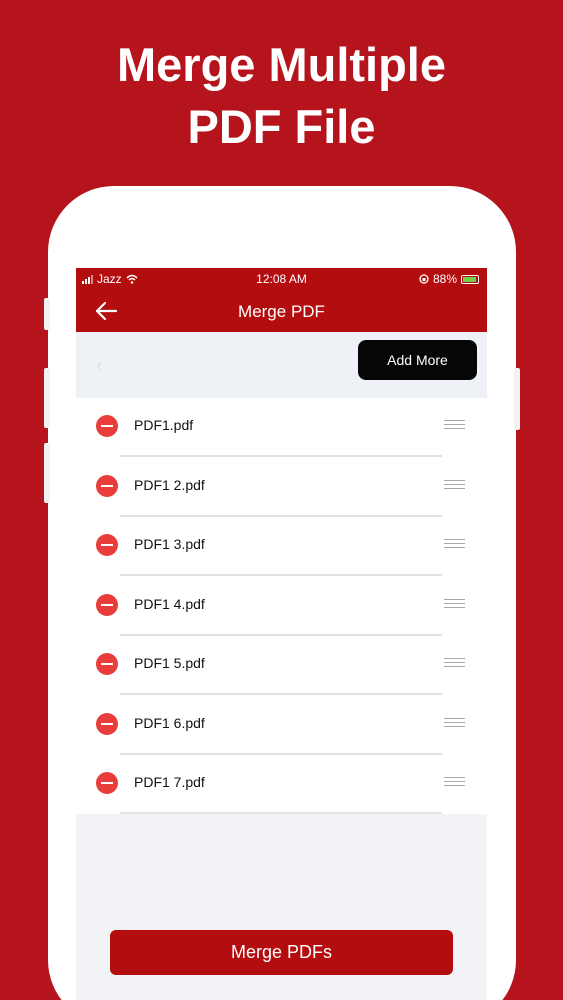  Describe the element at coordinates (169, 485) in the screenshot. I see `file-name: PDF1 2.pdf` at that location.